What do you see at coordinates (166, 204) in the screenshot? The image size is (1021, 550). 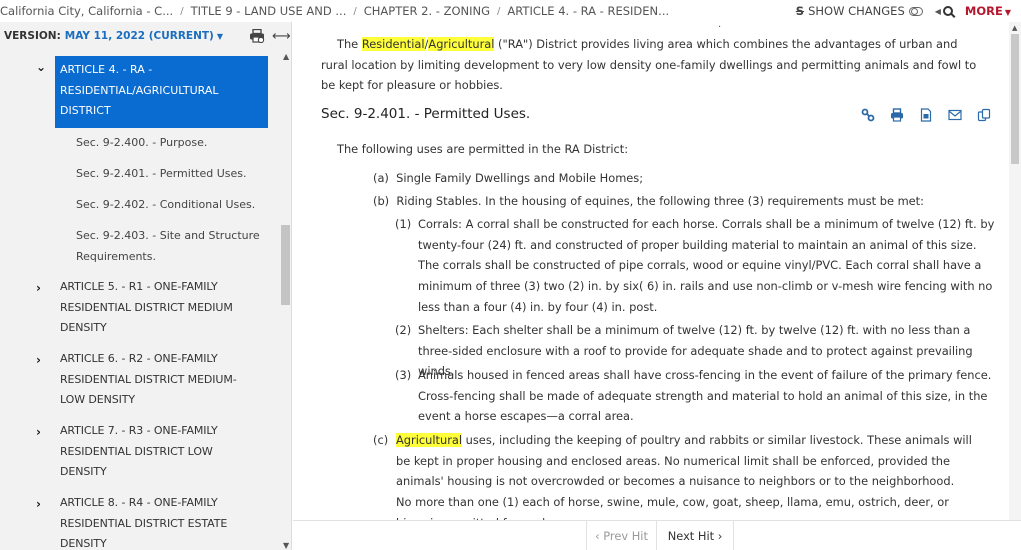 I see `toc-line: Sec. 9-2.402. - Conditional Uses.` at bounding box center [166, 204].